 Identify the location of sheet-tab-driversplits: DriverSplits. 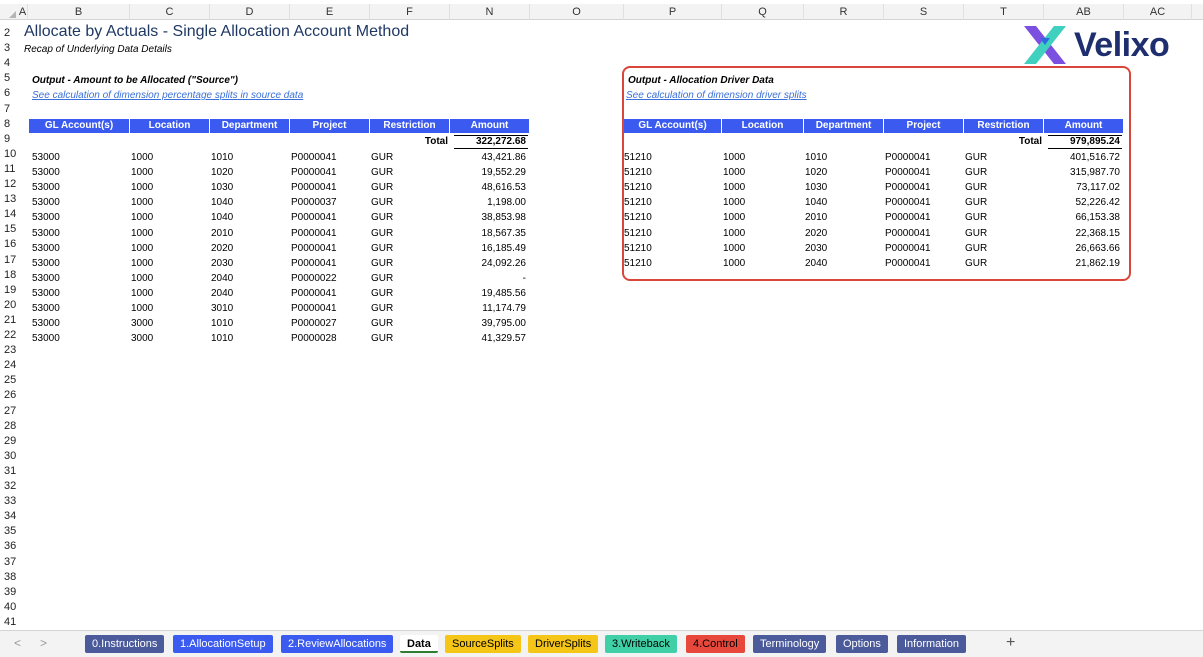
(563, 644).